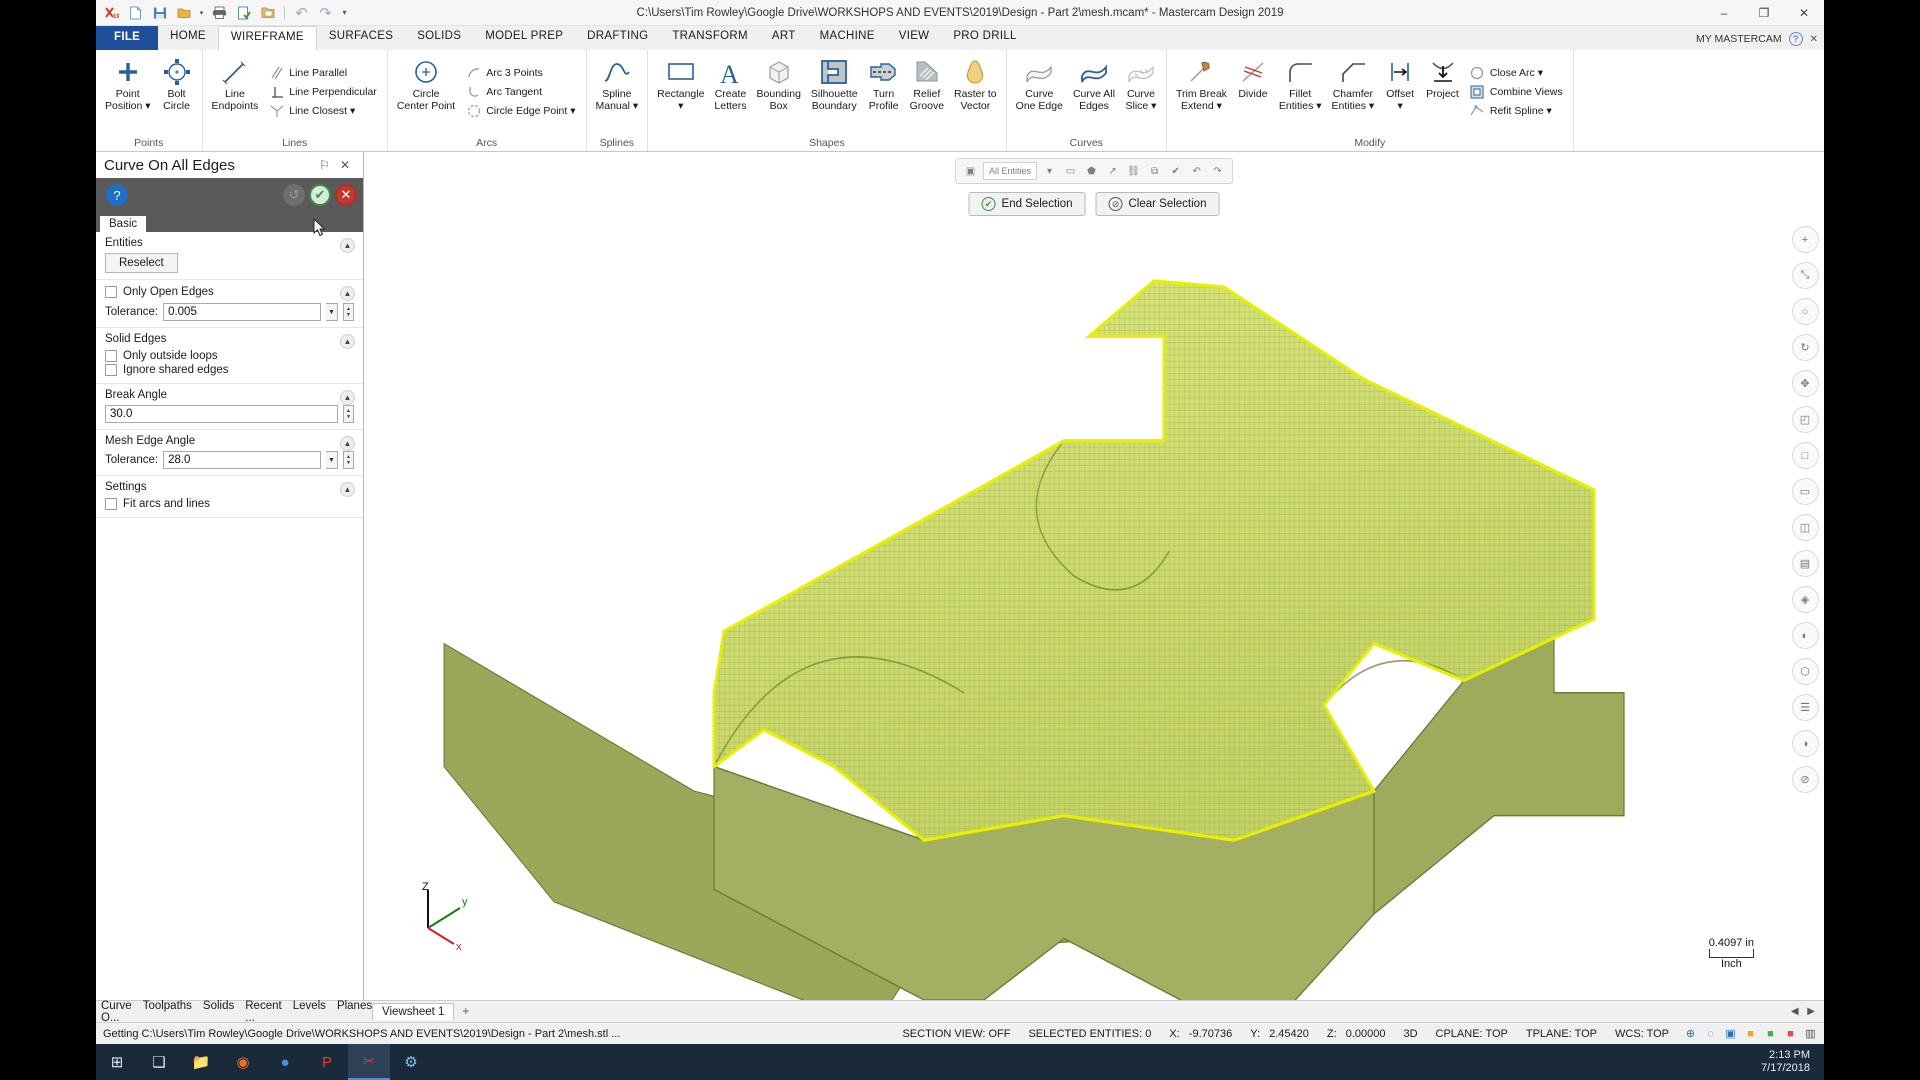 The height and width of the screenshot is (1080, 1920). I want to click on window-select-icon: ▭, so click(1070, 171).